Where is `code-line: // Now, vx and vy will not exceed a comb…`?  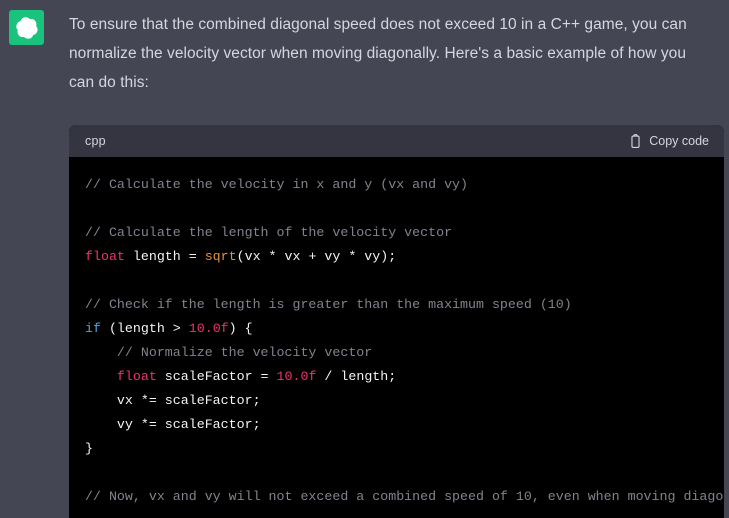
code-line: // Now, vx and vy will not exceed a comb… is located at coordinates (404, 497).